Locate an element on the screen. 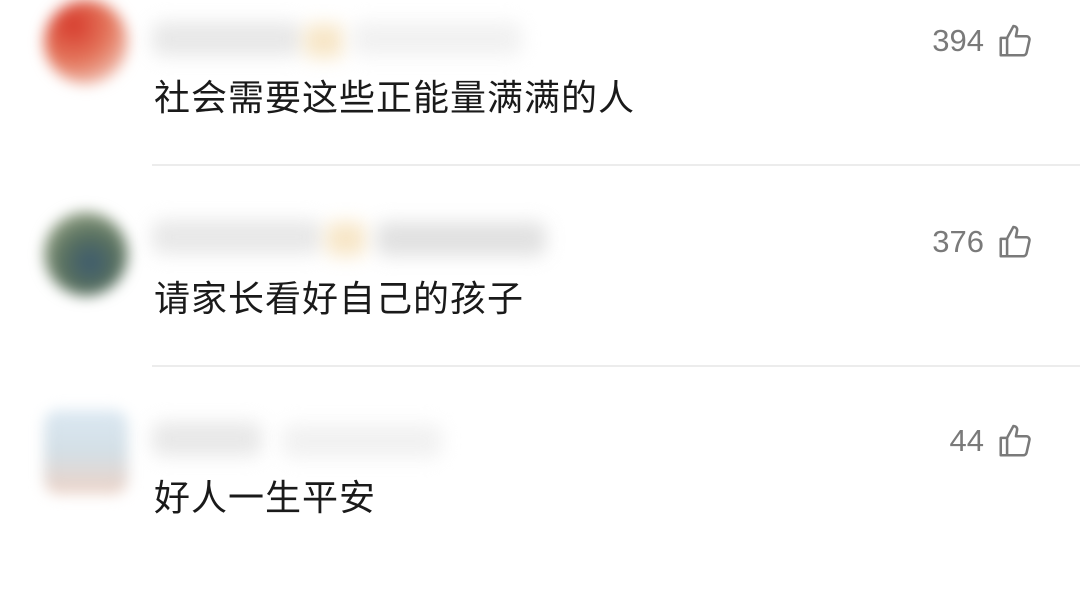  like-button: 44 is located at coordinates (992, 441).